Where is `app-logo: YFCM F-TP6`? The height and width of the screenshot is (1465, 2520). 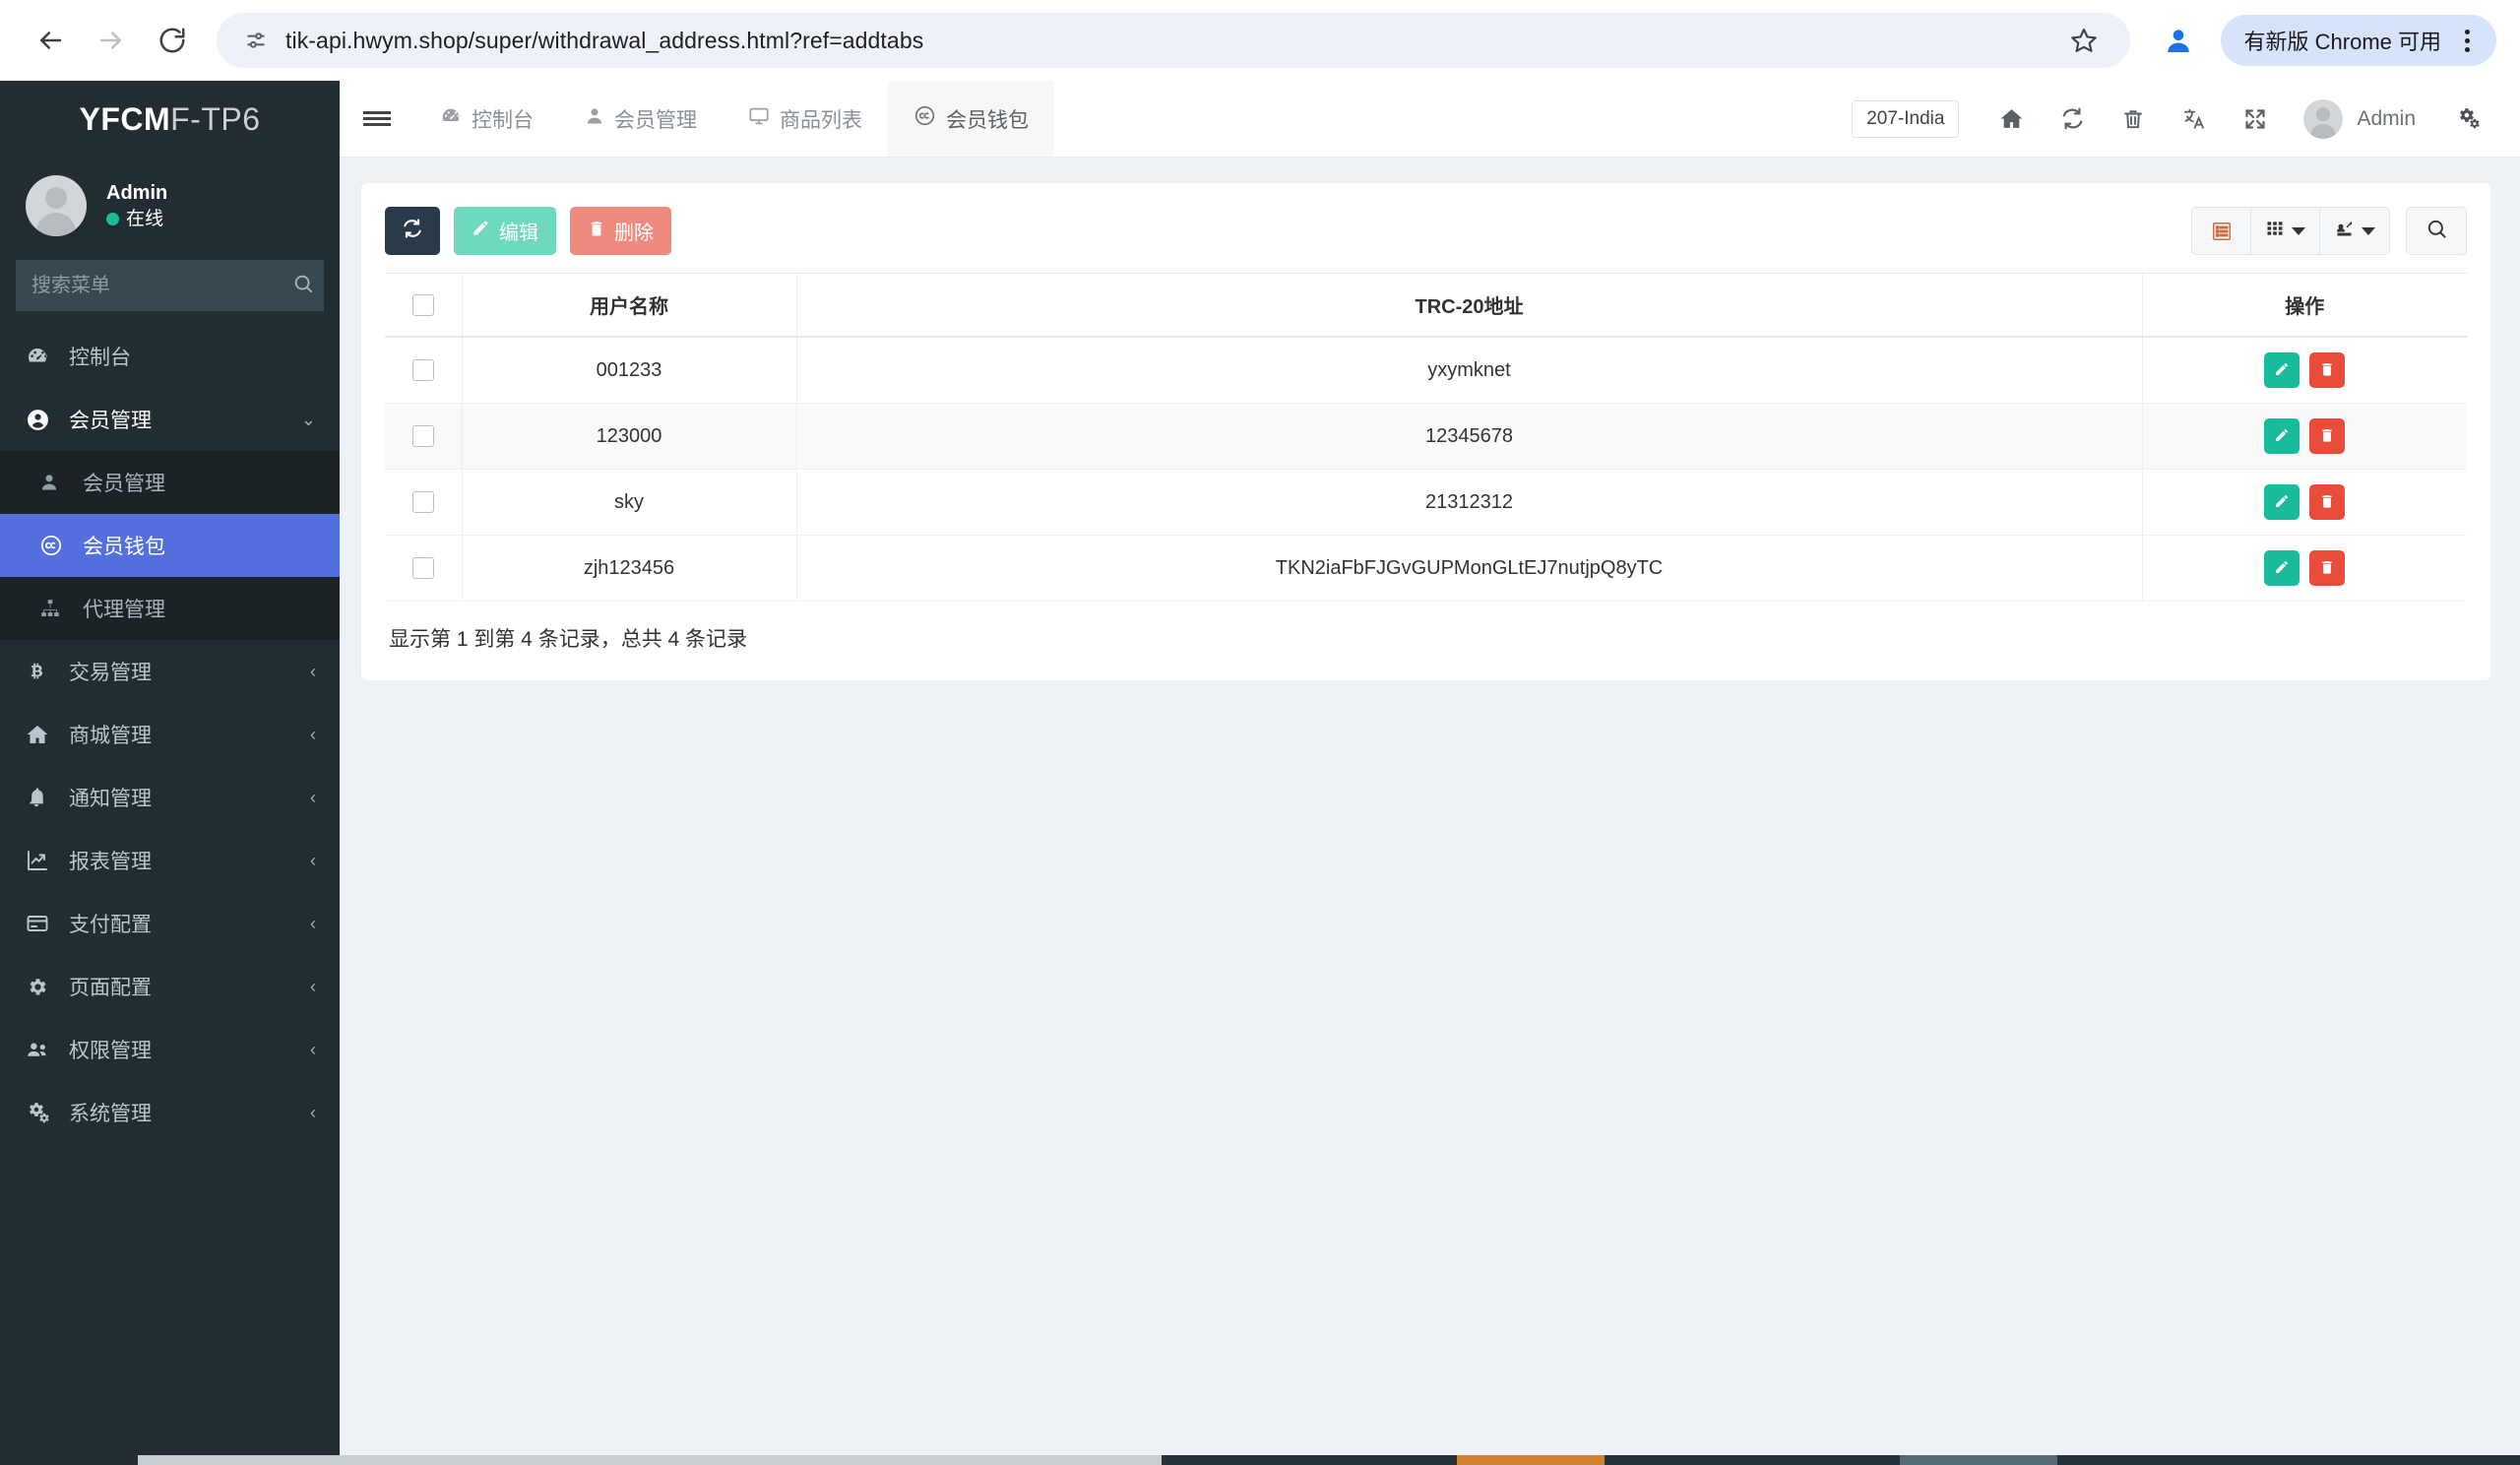
app-logo: YFCM F-TP6 is located at coordinates (170, 120).